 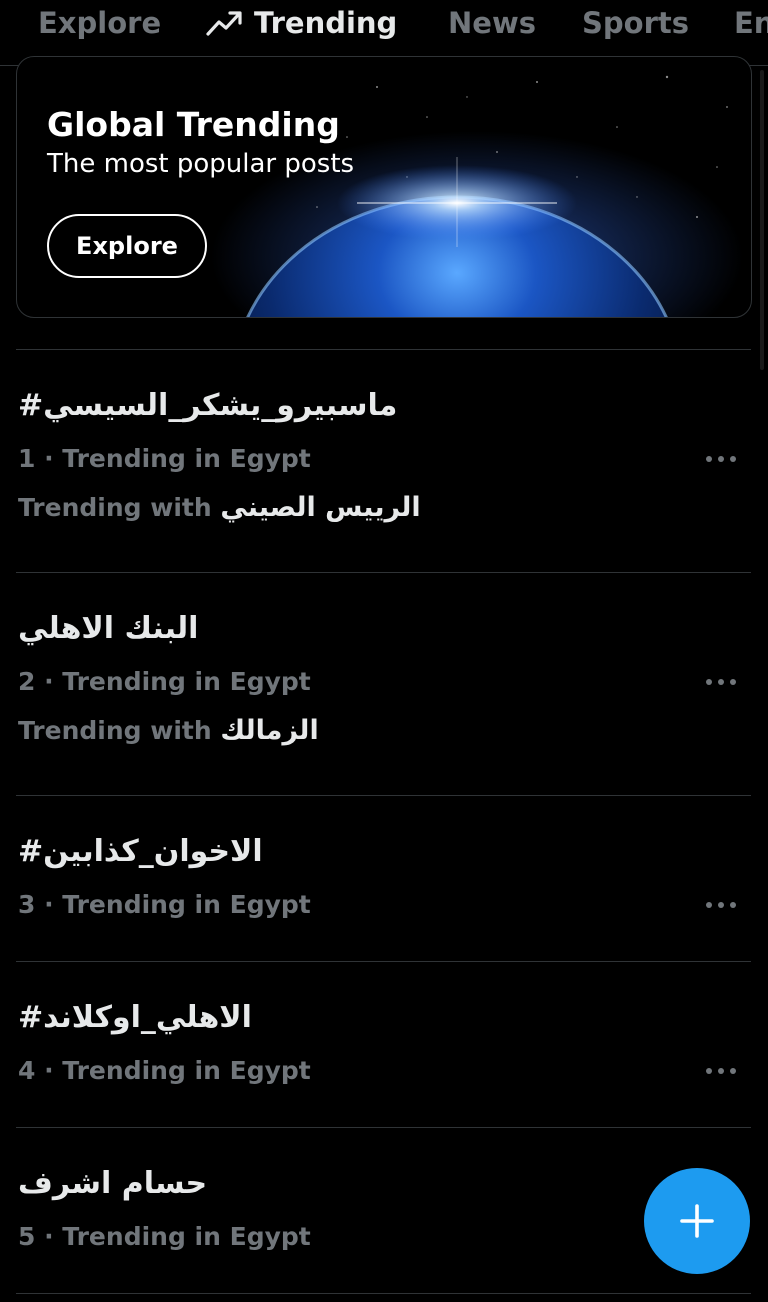 I want to click on tab-trending-label: Trending, so click(x=326, y=23).